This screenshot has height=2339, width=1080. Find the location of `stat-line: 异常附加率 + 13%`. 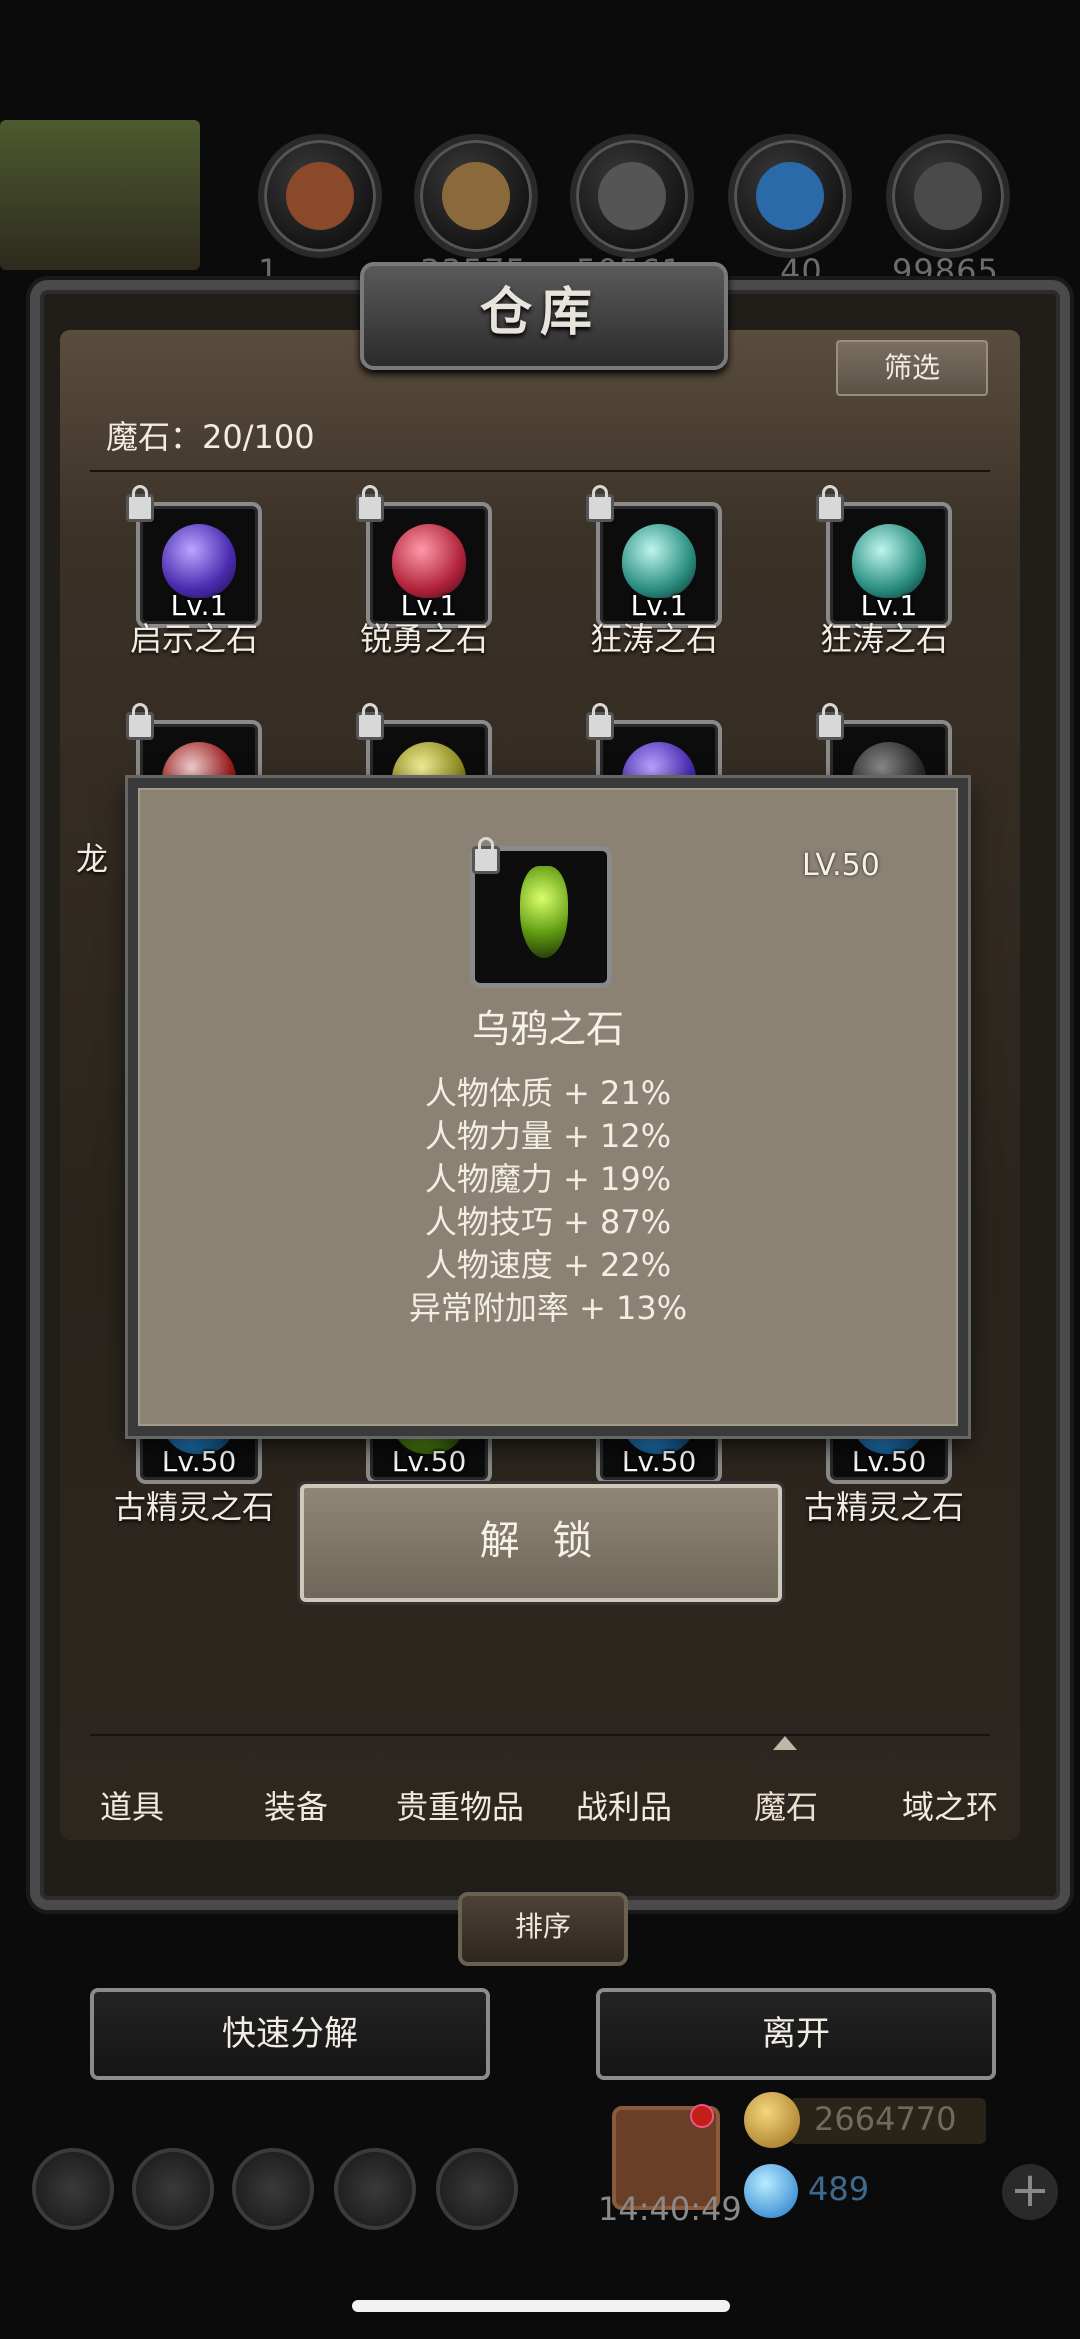

stat-line: 异常附加率 + 13% is located at coordinates (548, 1308).